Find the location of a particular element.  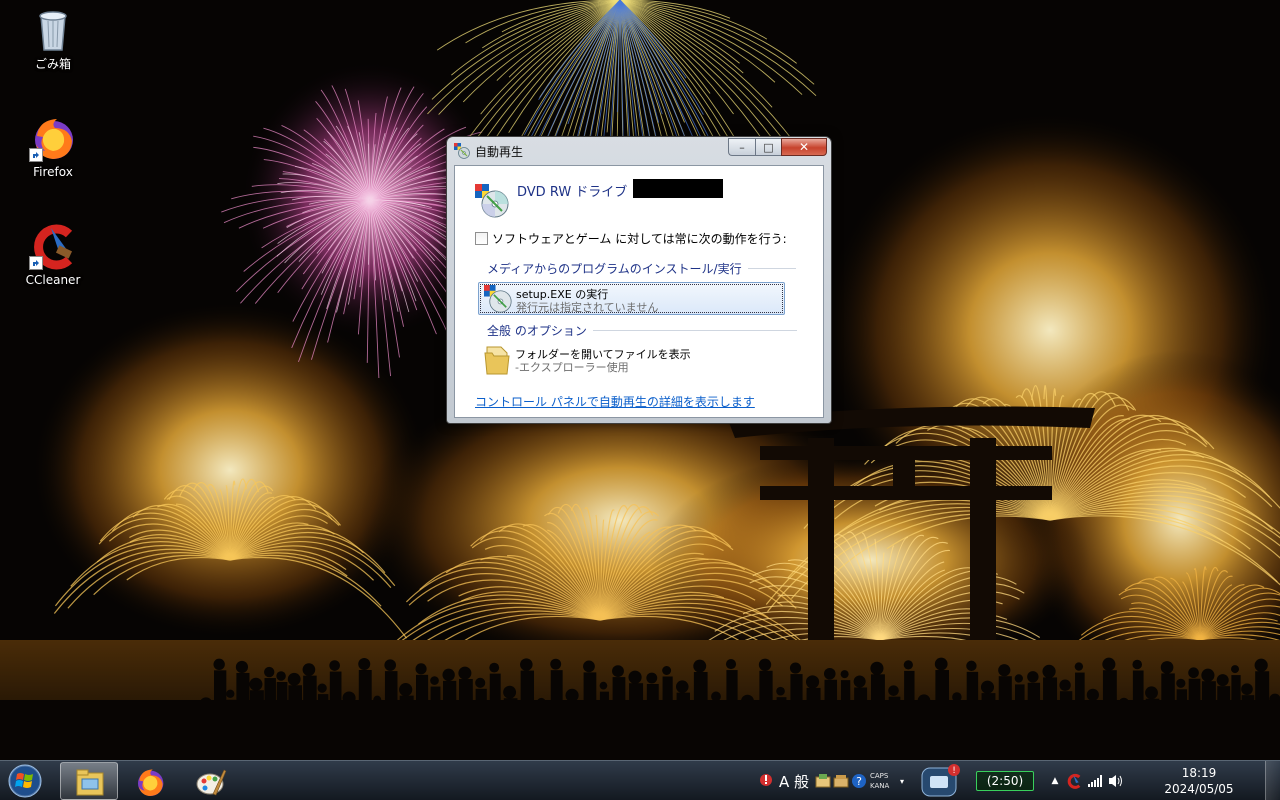

clock-time: 18:19 is located at coordinates (1199, 773).